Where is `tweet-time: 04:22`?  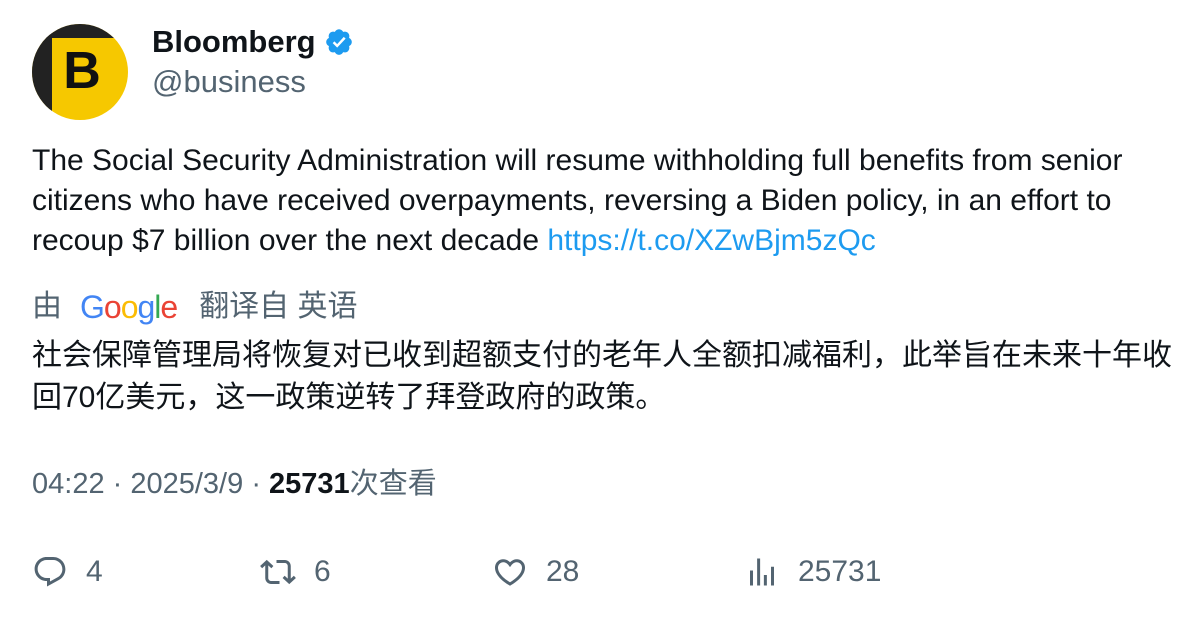 tweet-time: 04:22 is located at coordinates (68, 484).